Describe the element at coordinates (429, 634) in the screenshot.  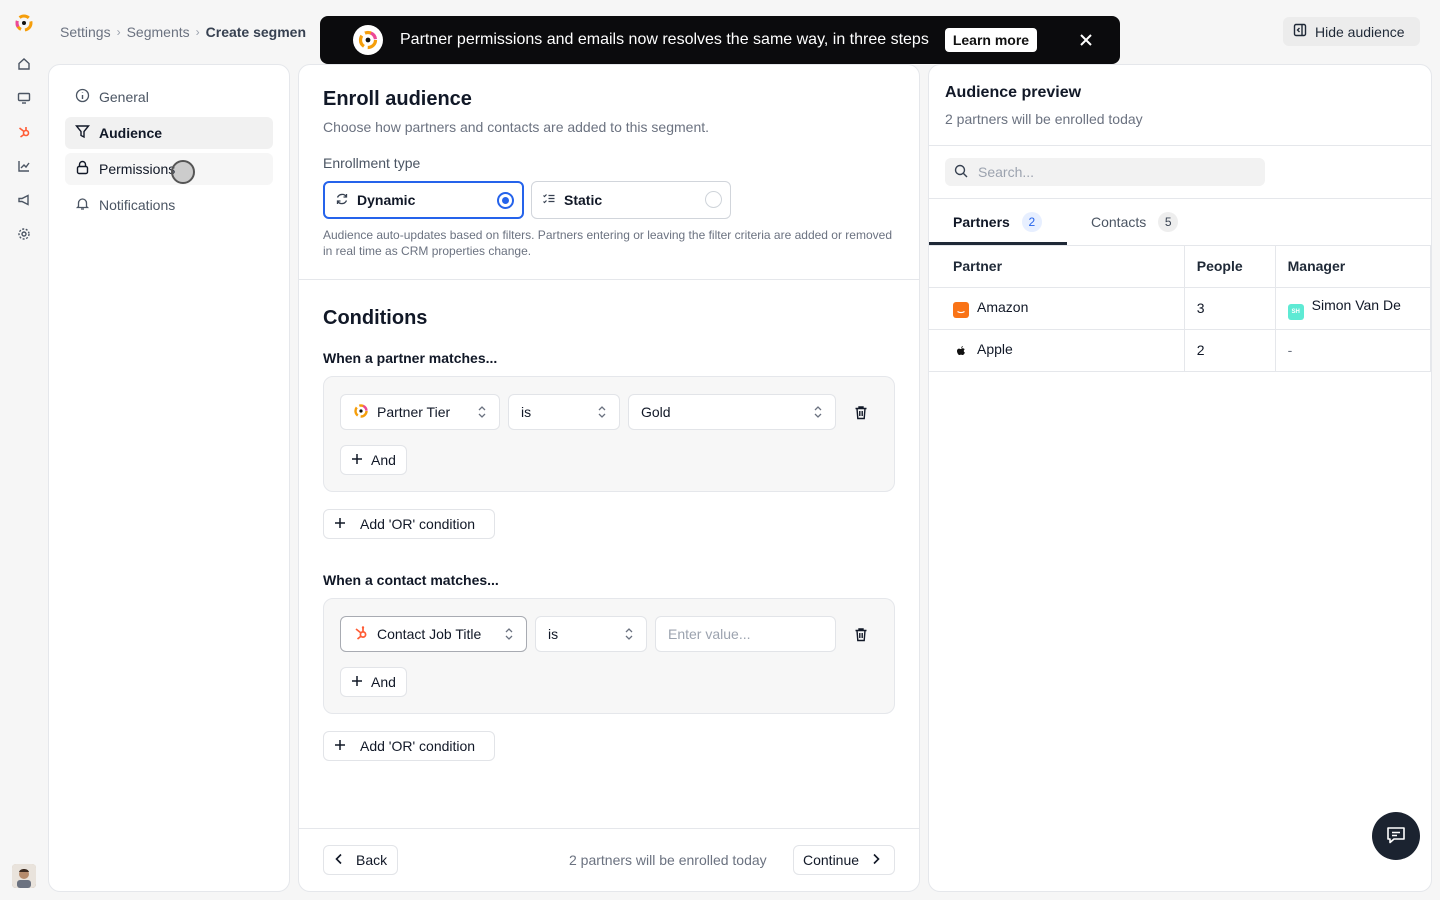
I see `select-value: Contact Job Title` at that location.